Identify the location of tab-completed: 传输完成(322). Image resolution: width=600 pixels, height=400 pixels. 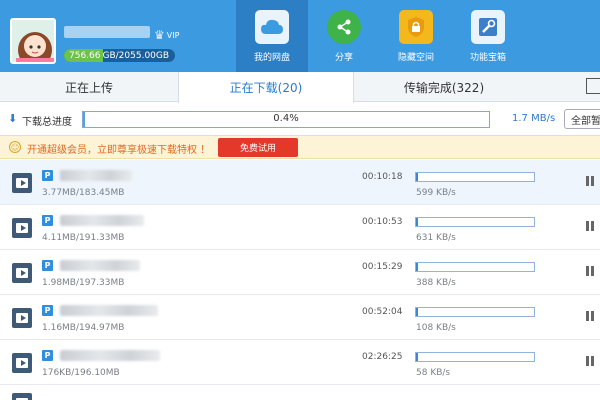
(444, 87).